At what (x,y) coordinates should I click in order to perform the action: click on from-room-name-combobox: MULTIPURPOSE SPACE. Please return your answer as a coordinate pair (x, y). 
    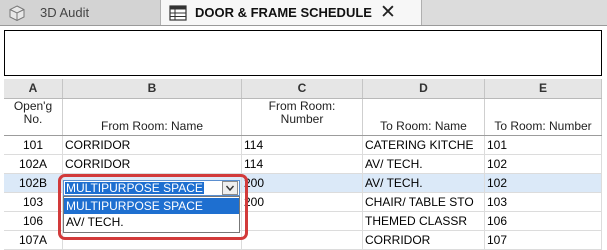
    Looking at the image, I should click on (151, 188).